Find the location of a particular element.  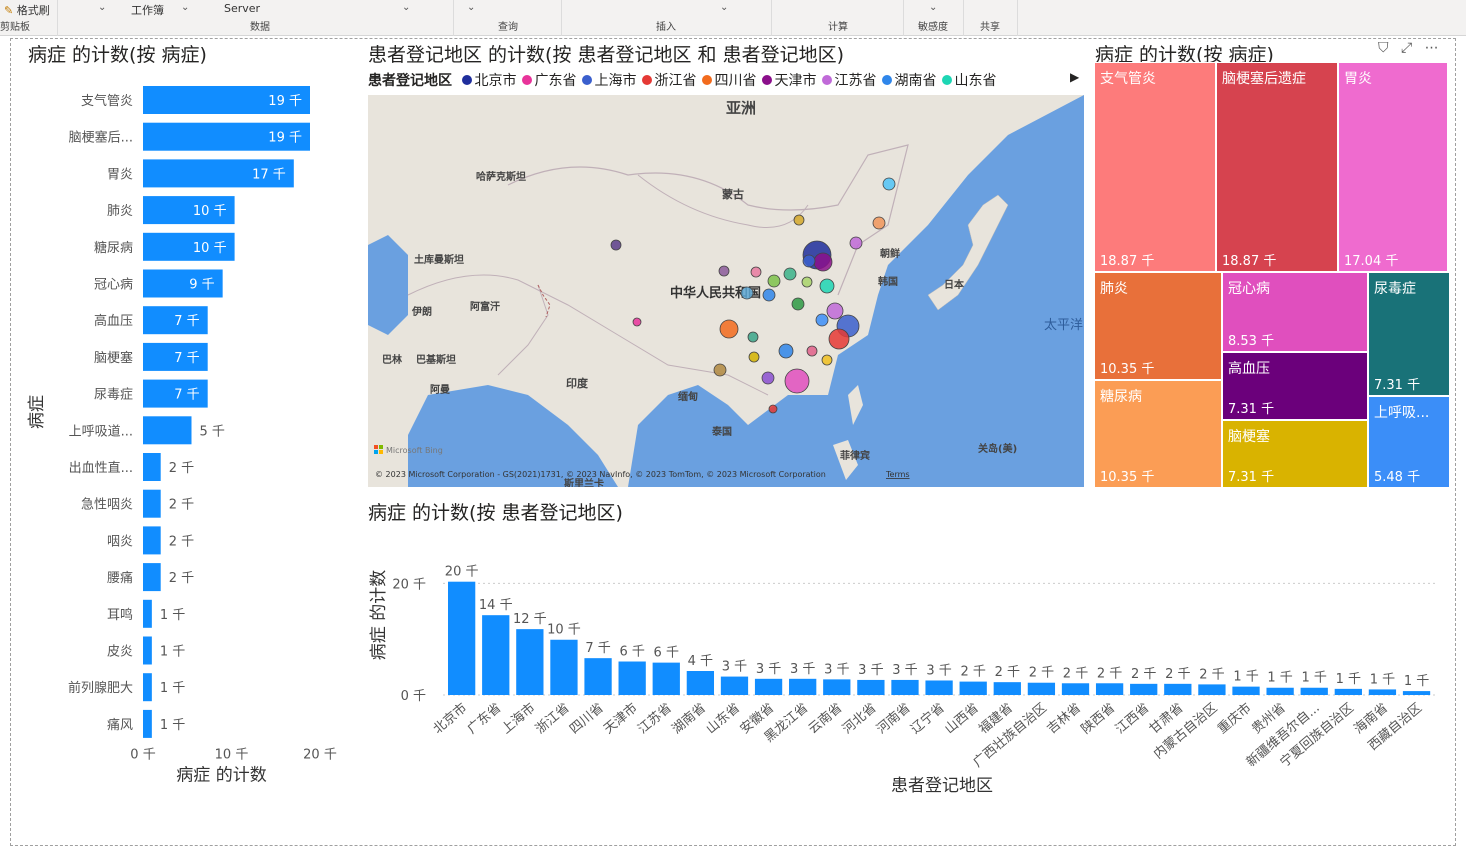

legend-item: 浙江省 is located at coordinates (669, 80).